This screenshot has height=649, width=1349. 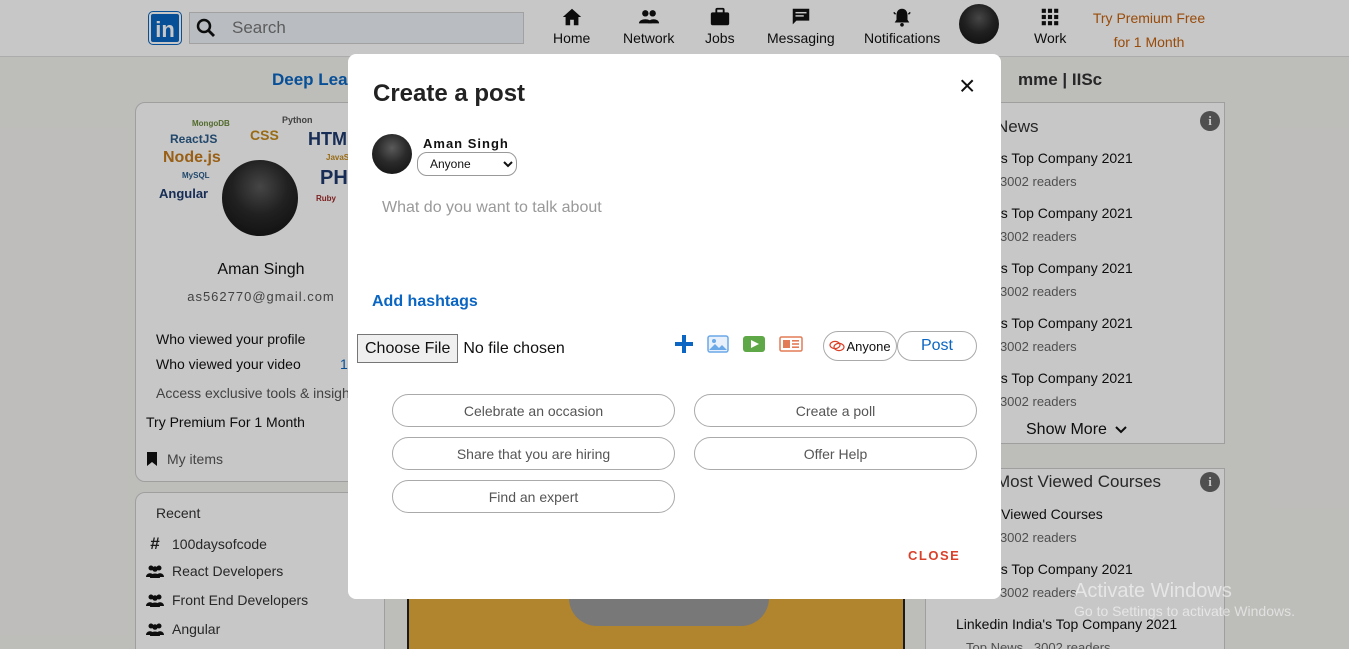 I want to click on share-hiring-button: Share that you are hiring, so click(x=533, y=453).